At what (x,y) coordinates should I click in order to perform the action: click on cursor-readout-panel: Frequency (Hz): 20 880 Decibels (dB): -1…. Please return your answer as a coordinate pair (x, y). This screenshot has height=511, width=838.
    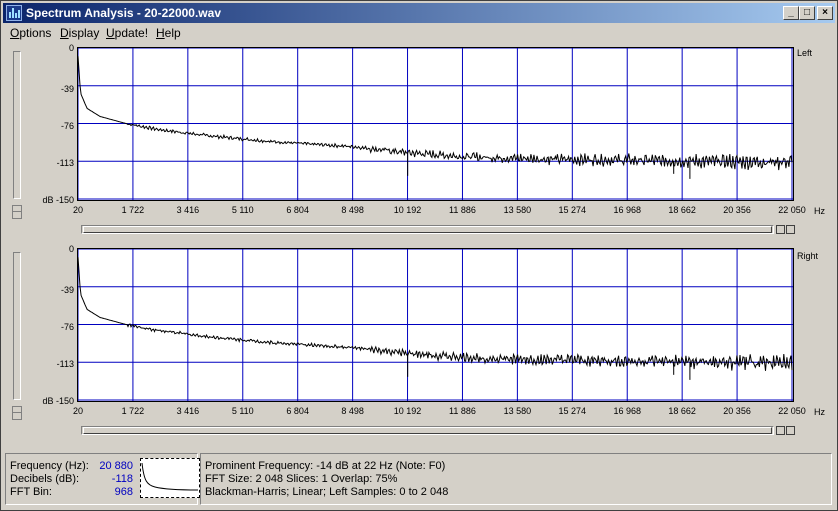
    Looking at the image, I should click on (102, 479).